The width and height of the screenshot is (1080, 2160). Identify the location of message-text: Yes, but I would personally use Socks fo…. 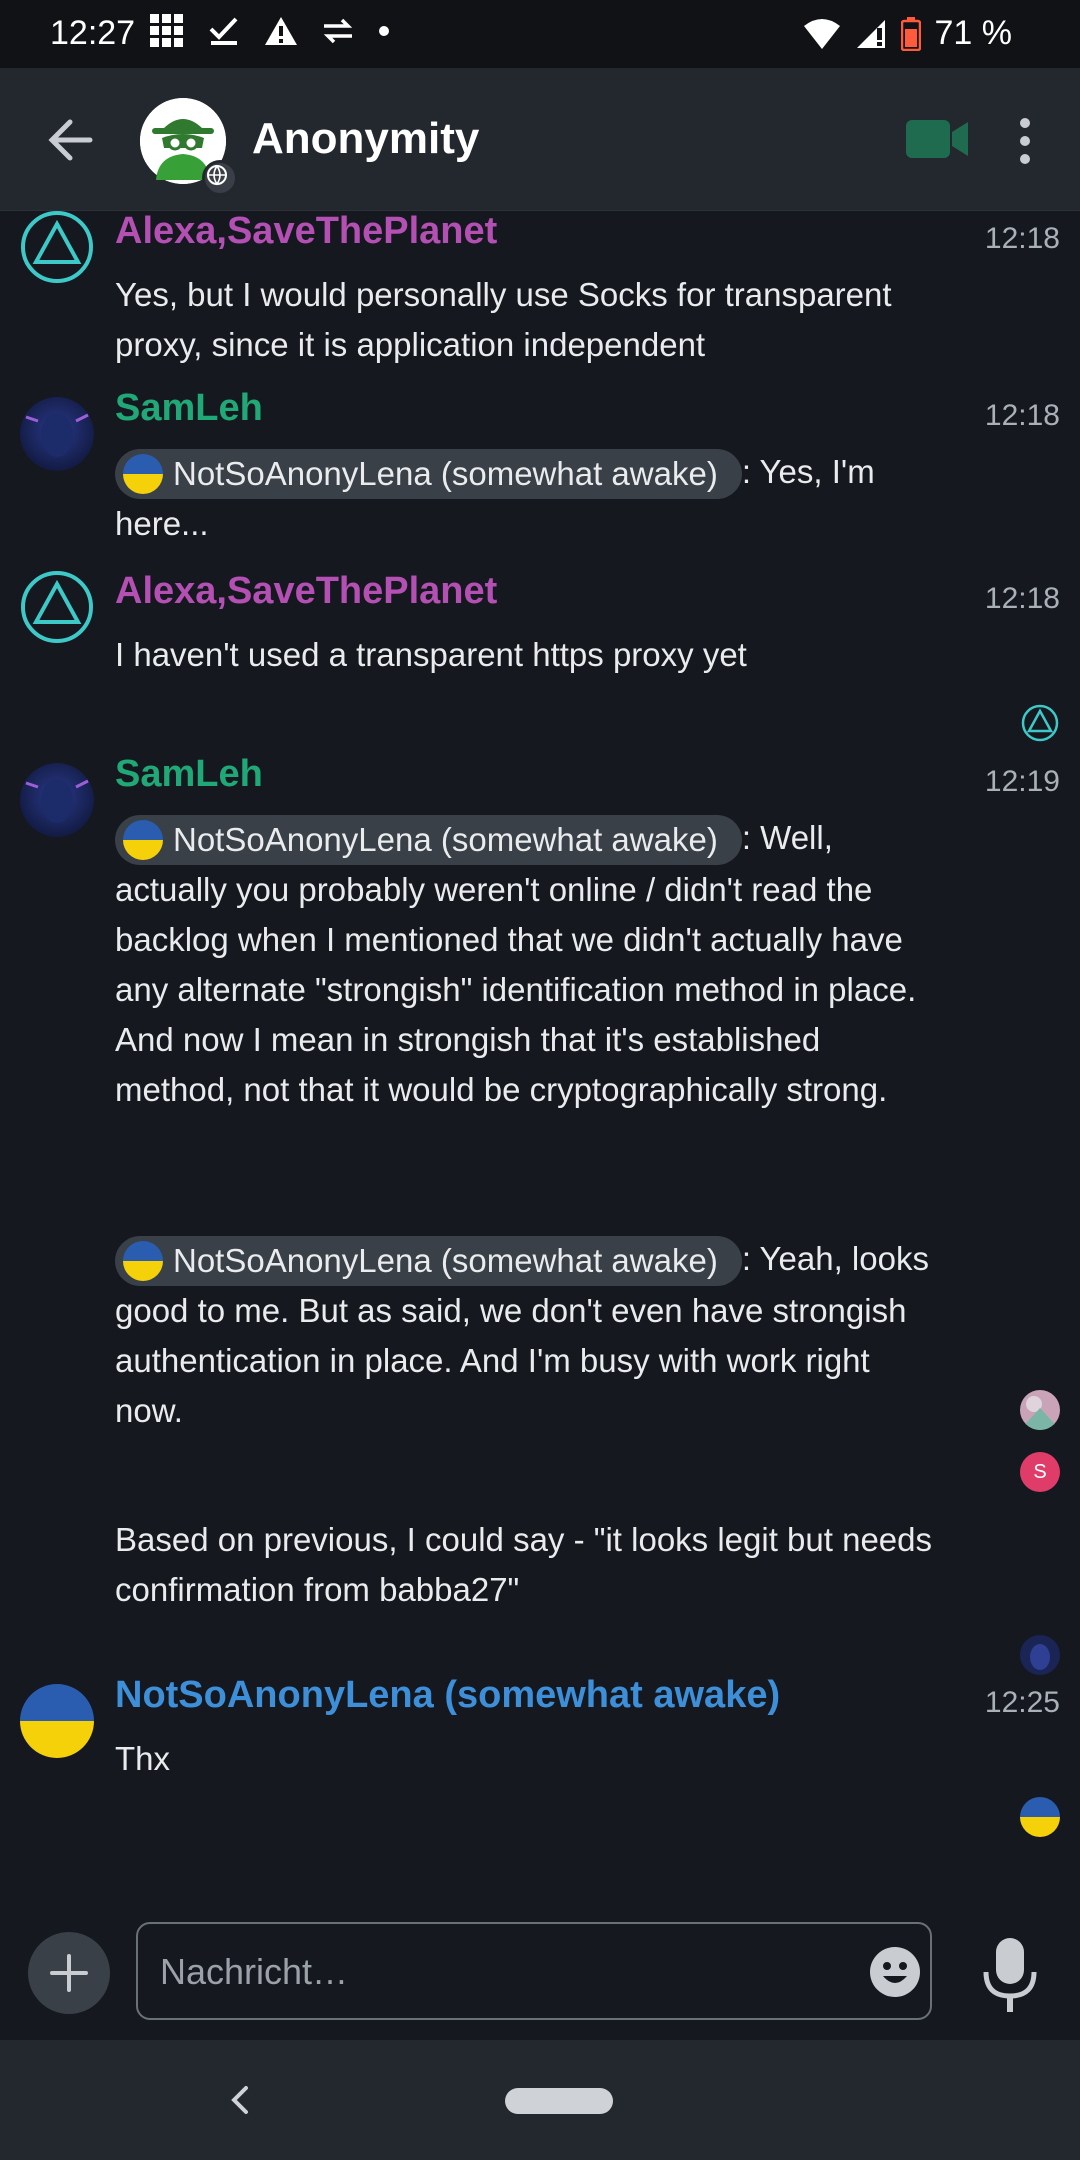
(503, 319).